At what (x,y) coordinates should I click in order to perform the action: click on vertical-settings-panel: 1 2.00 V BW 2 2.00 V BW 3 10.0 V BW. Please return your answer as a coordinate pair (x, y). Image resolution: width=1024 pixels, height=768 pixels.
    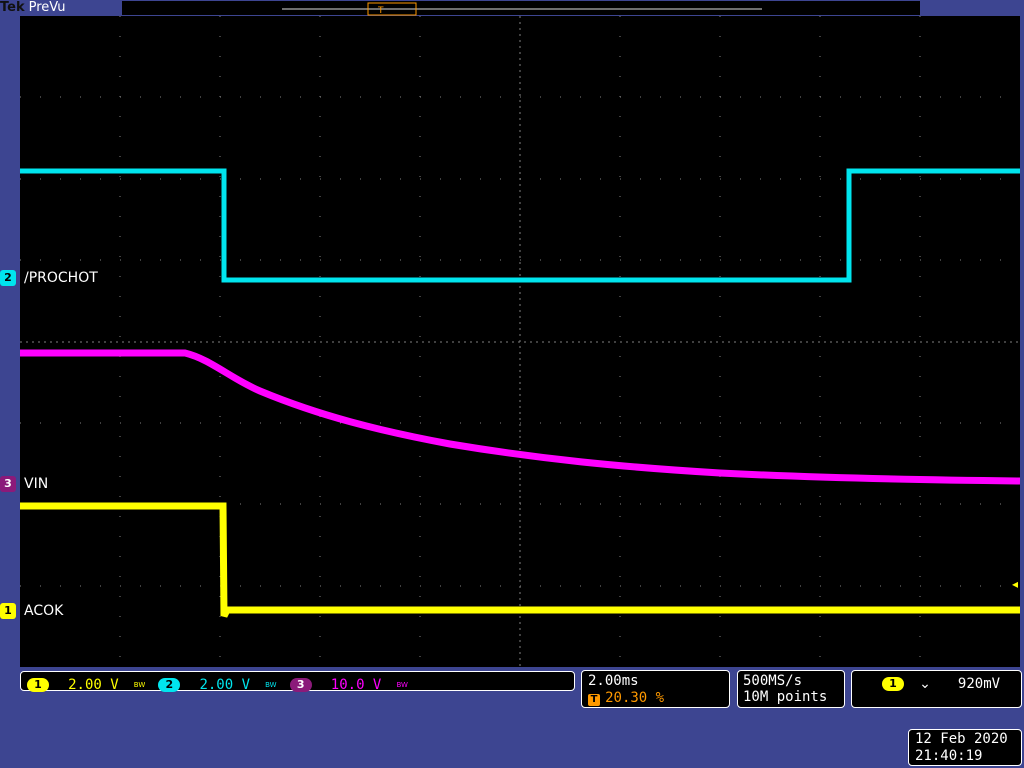
    Looking at the image, I should click on (297, 682).